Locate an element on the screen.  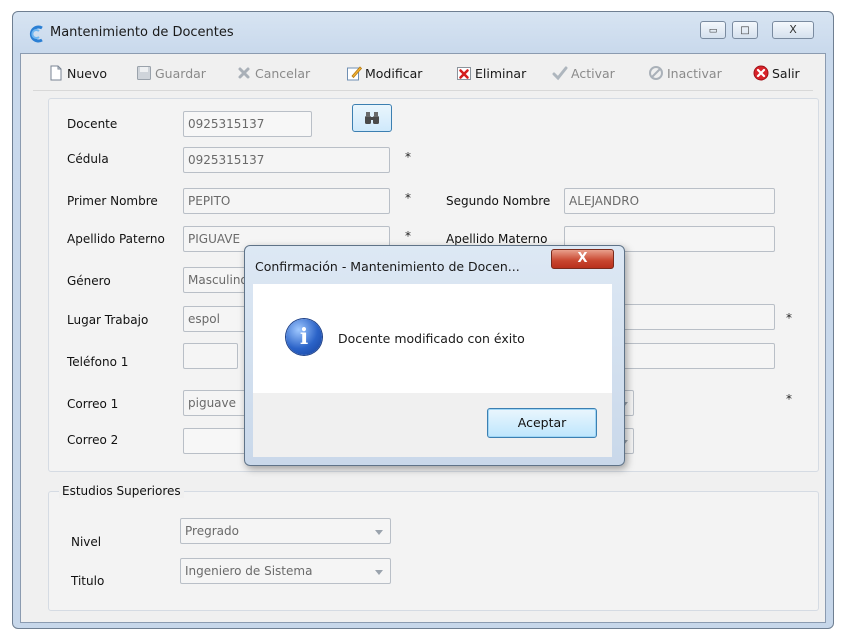
disable-icon is located at coordinates (656, 73).